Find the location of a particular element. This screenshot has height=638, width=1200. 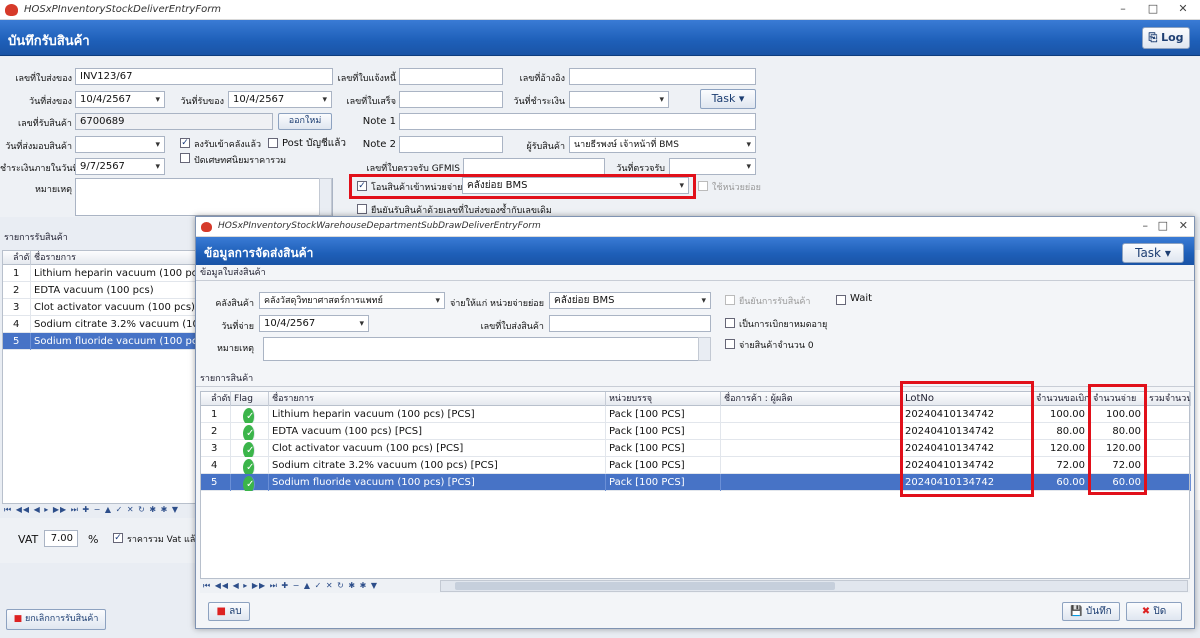

dialog-close-icon: ✕ is located at coordinates (1183, 225).